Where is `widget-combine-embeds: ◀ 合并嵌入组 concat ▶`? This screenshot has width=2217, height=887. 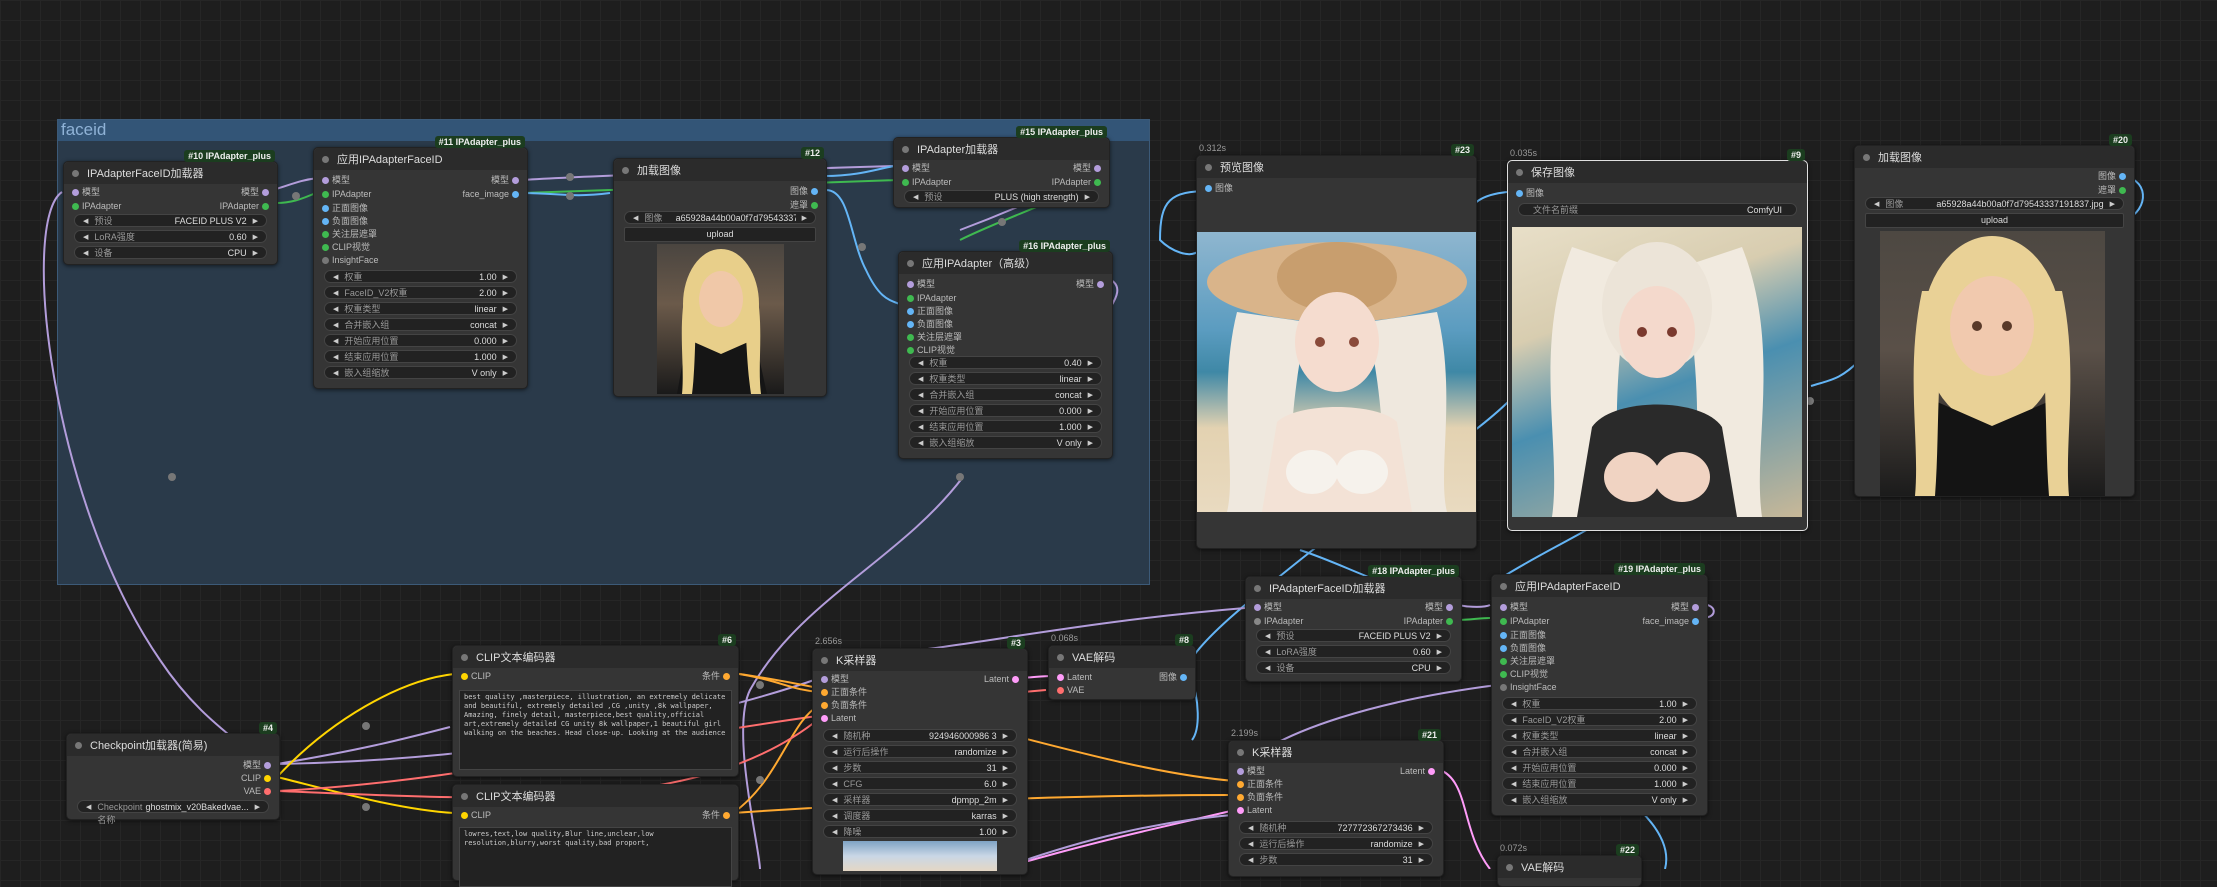
widget-combine-embeds: ◀ 合并嵌入组 concat ▶ is located at coordinates (1005, 394).